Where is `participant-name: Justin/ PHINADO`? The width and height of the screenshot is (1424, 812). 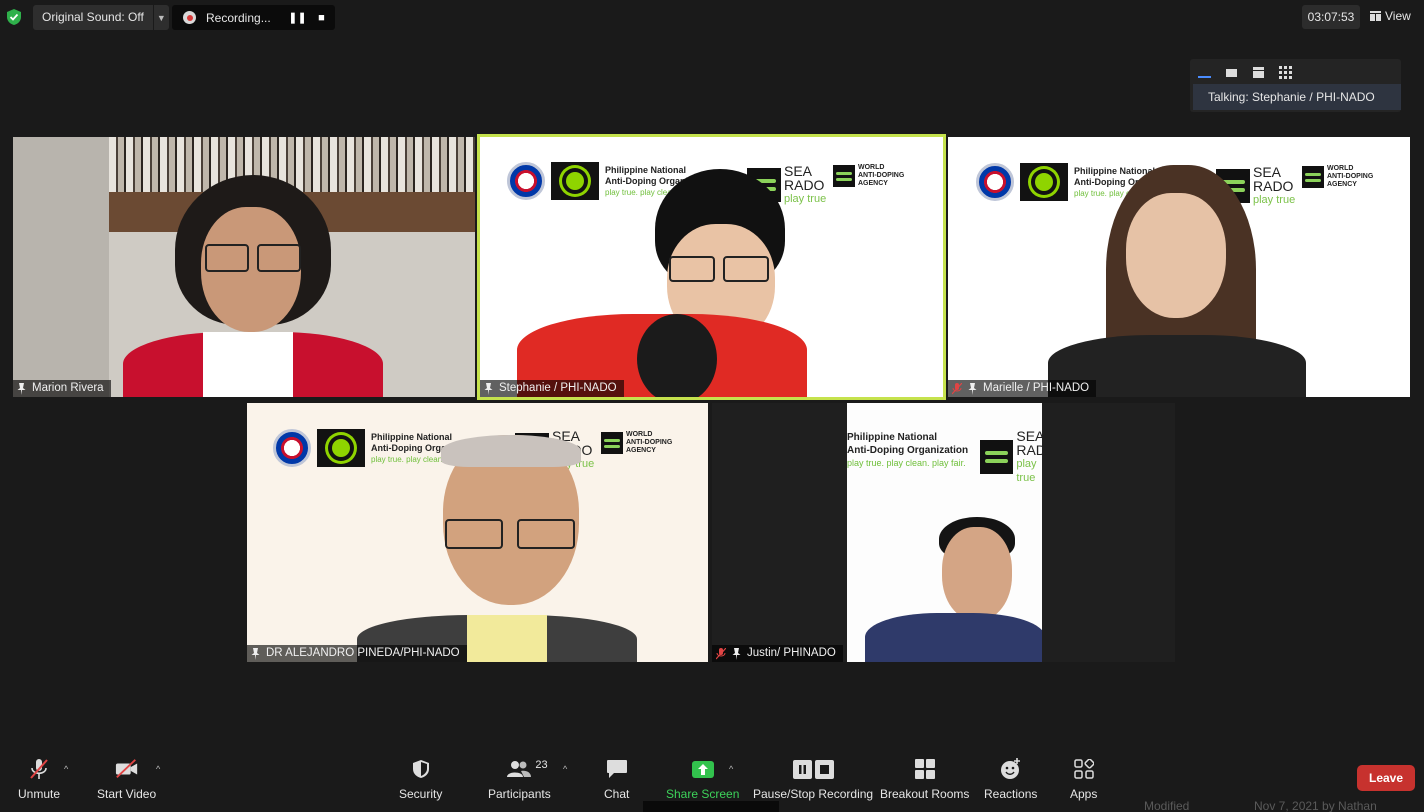 participant-name: Justin/ PHINADO is located at coordinates (791, 653).